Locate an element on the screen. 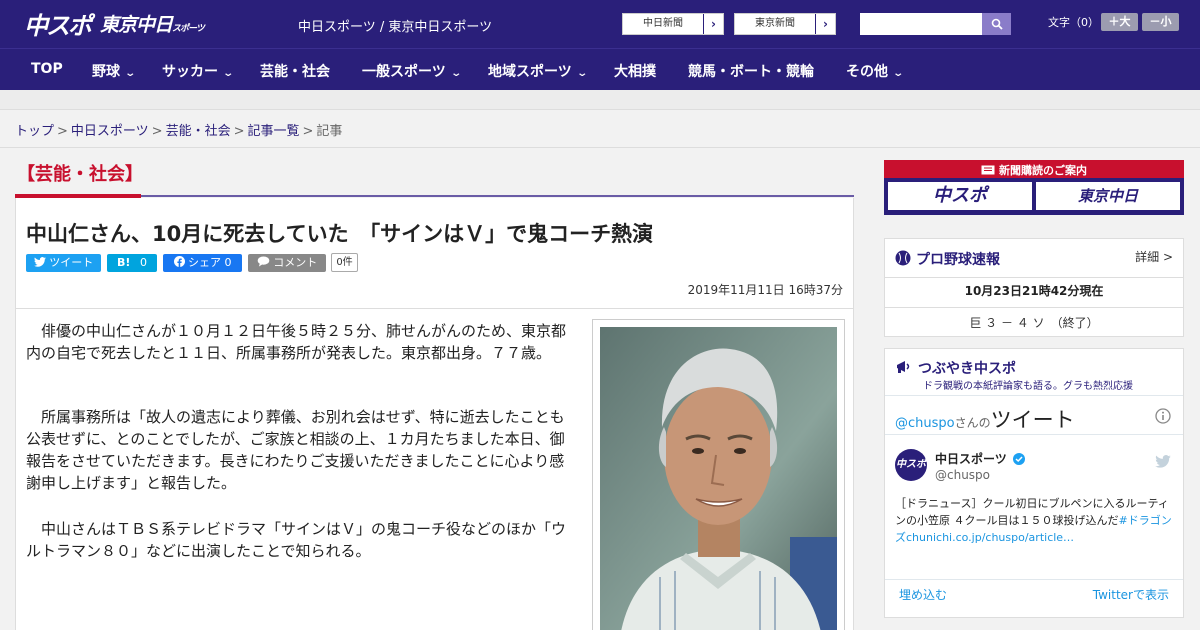  baseball-detail-link: 詳細 > is located at coordinates (1154, 256).